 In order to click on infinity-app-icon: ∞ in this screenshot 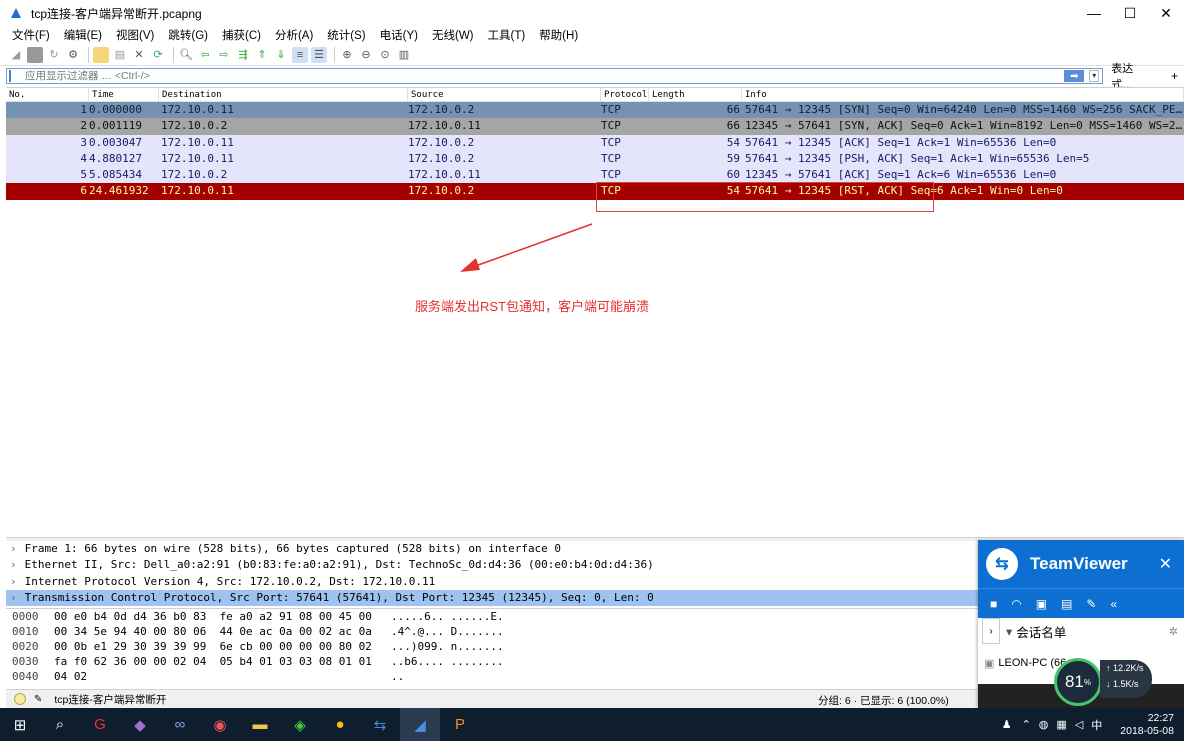, I will do `click(180, 724)`.